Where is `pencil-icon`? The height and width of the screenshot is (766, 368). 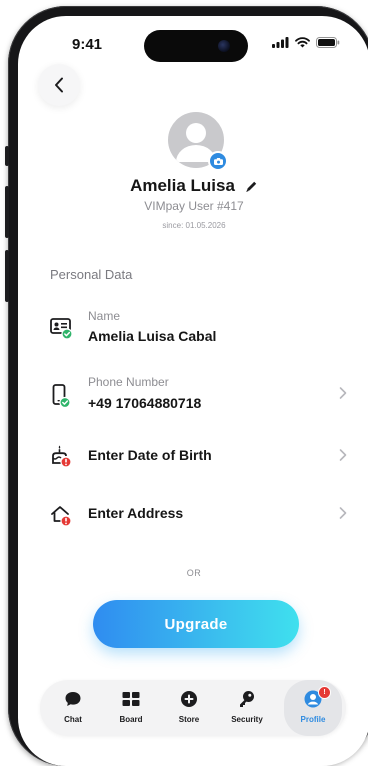 pencil-icon is located at coordinates (251, 186).